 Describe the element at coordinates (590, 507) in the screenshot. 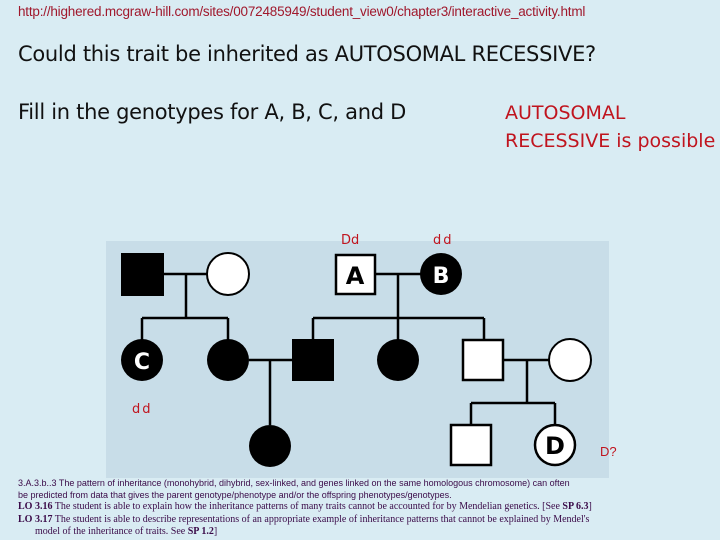

I see `lo316-end: ]` at that location.